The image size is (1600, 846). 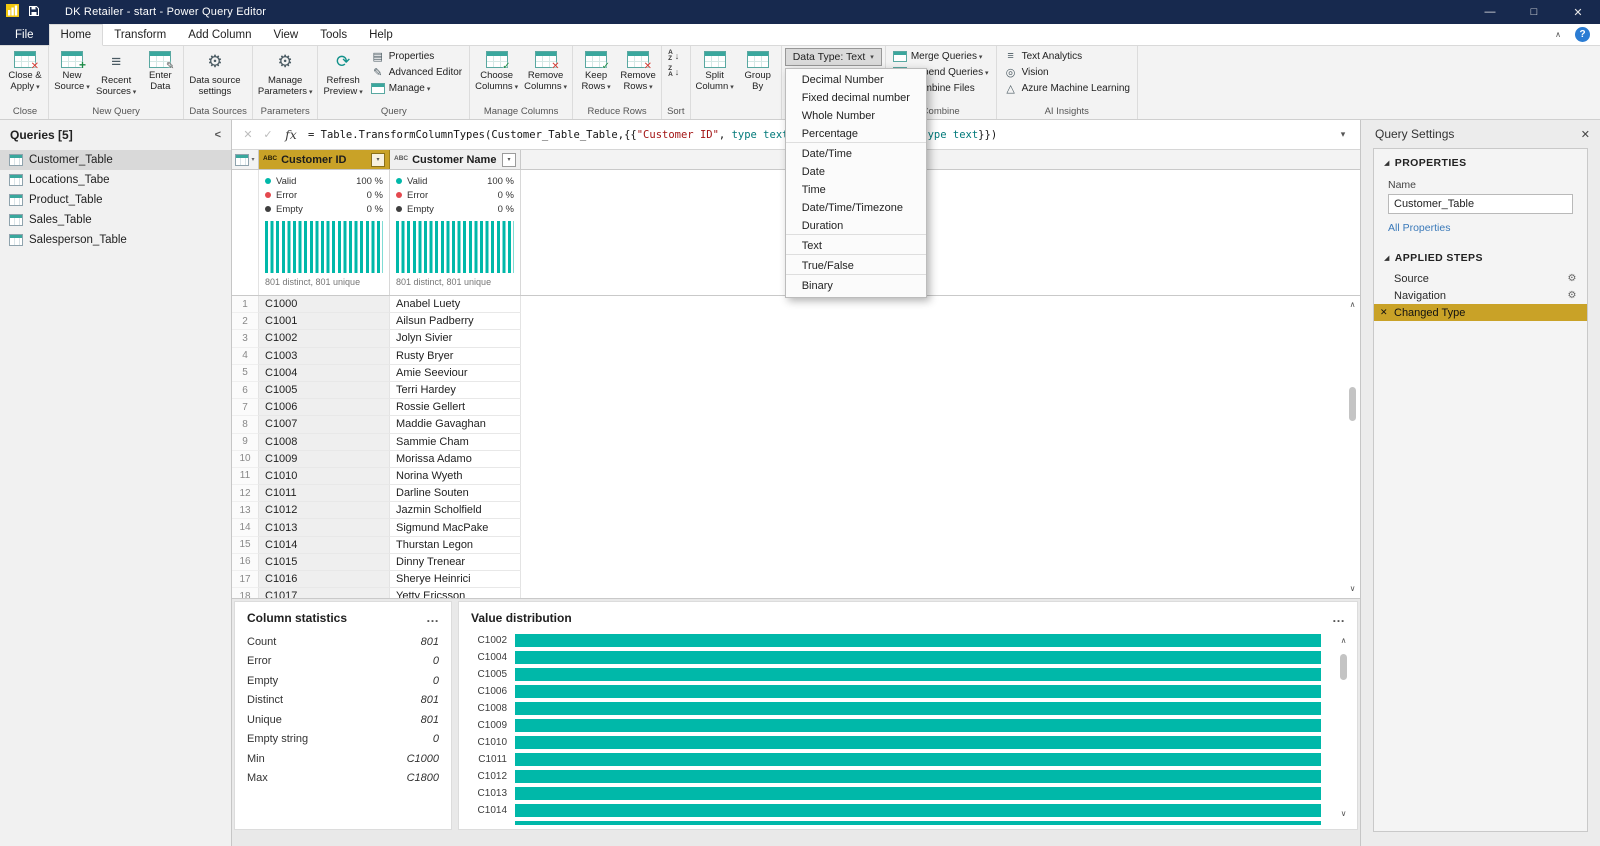 I want to click on datatype-menu-item: Time, so click(x=856, y=190).